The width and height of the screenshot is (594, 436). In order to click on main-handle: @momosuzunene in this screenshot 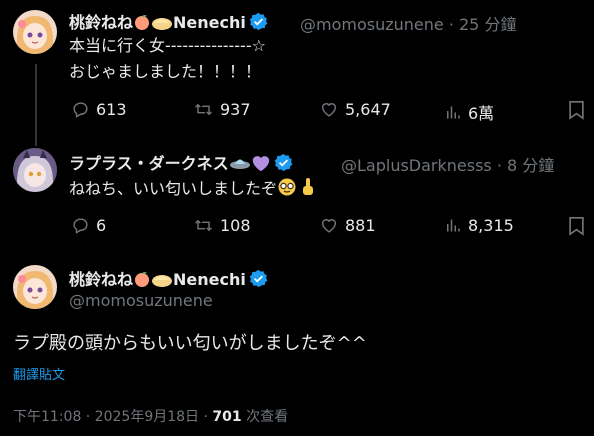, I will do `click(141, 300)`.